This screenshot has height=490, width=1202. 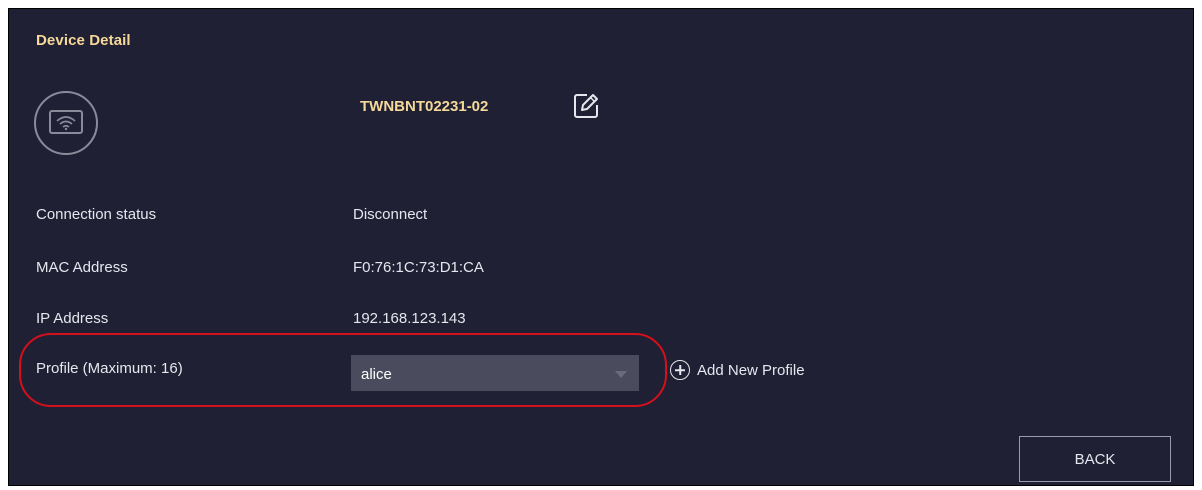 What do you see at coordinates (680, 370) in the screenshot?
I see `plus-circle-icon` at bounding box center [680, 370].